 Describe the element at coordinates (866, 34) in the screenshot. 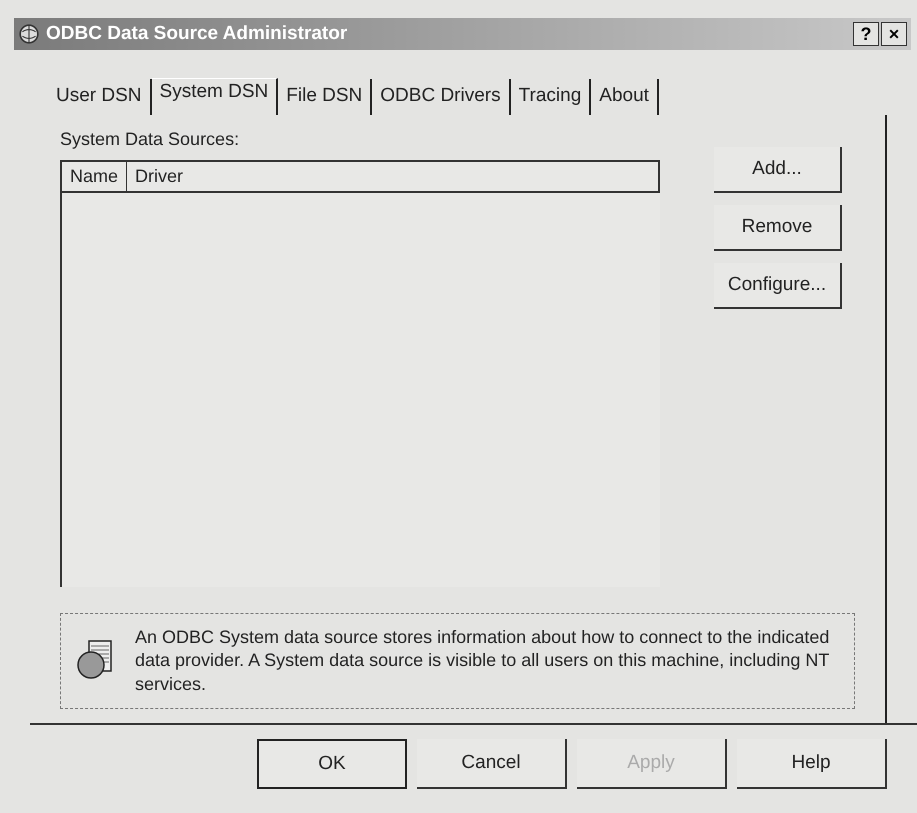

I see `help-title-button: ?` at that location.